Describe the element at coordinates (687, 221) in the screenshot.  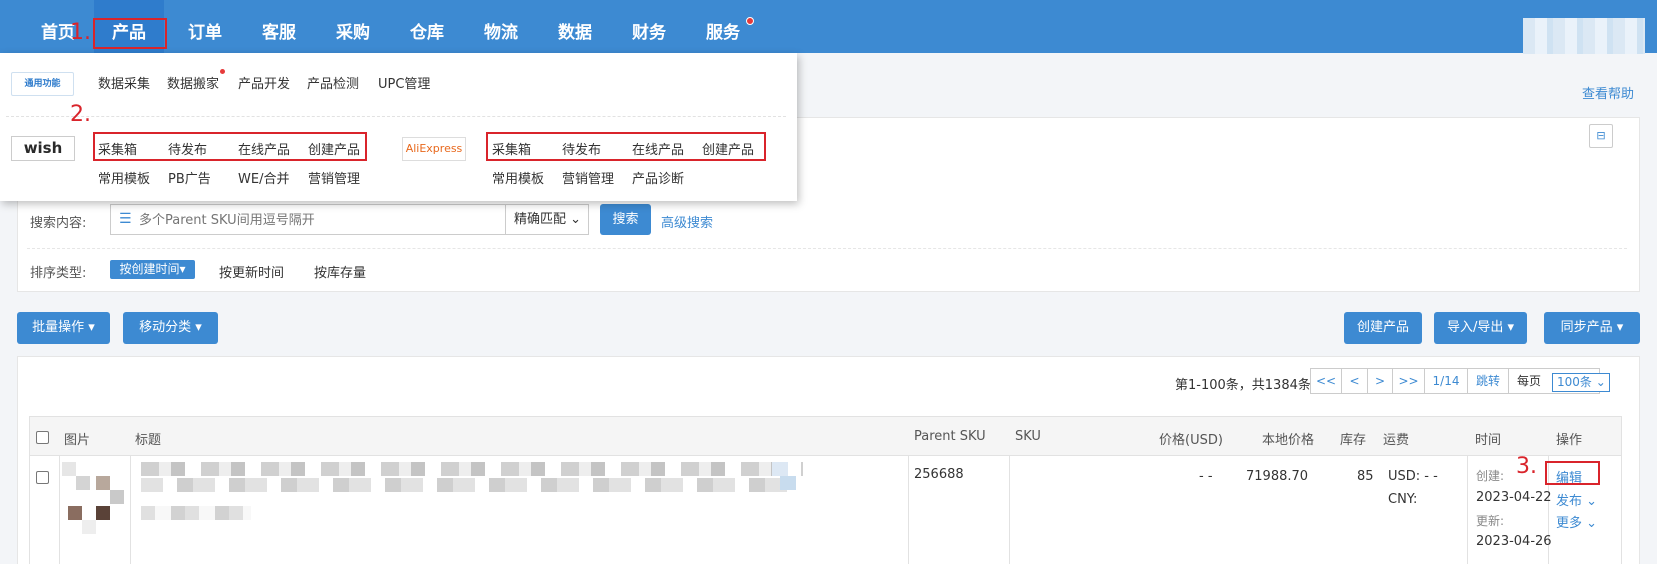
I see `advanced-search-link: 高级搜索` at that location.